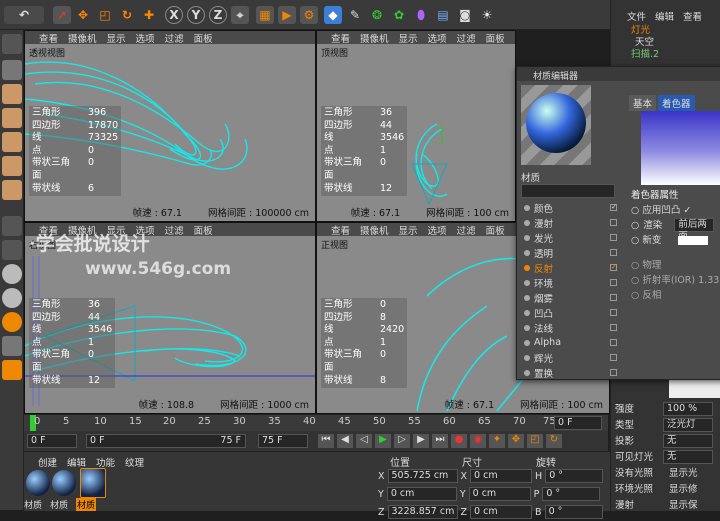 Image resolution: width=720 pixels, height=521 pixels. Describe the element at coordinates (571, 252) in the screenshot. I see `channel-transparency: 透明` at that location.